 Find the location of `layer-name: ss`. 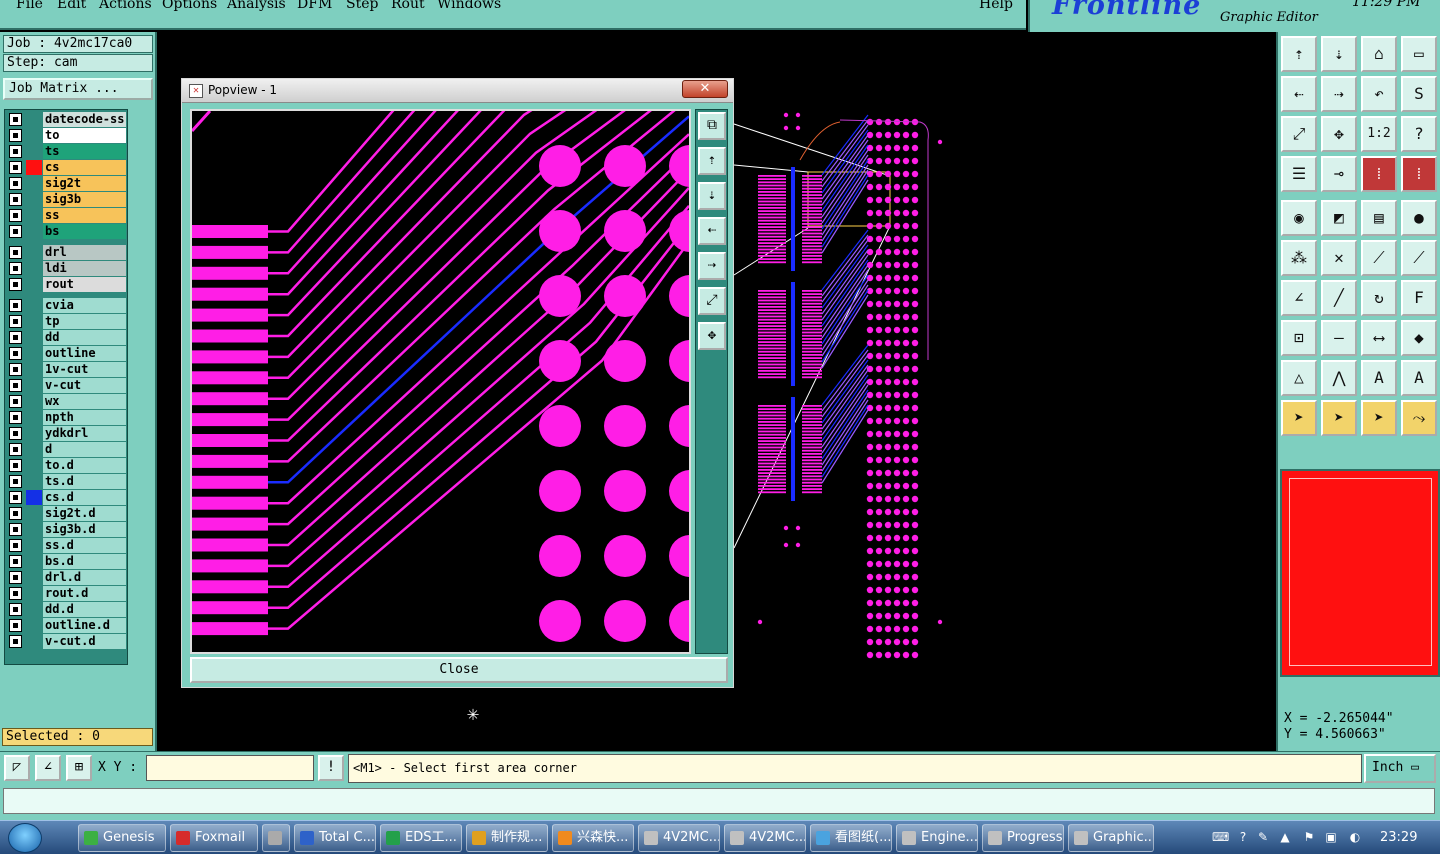

layer-name: ss is located at coordinates (84, 215).